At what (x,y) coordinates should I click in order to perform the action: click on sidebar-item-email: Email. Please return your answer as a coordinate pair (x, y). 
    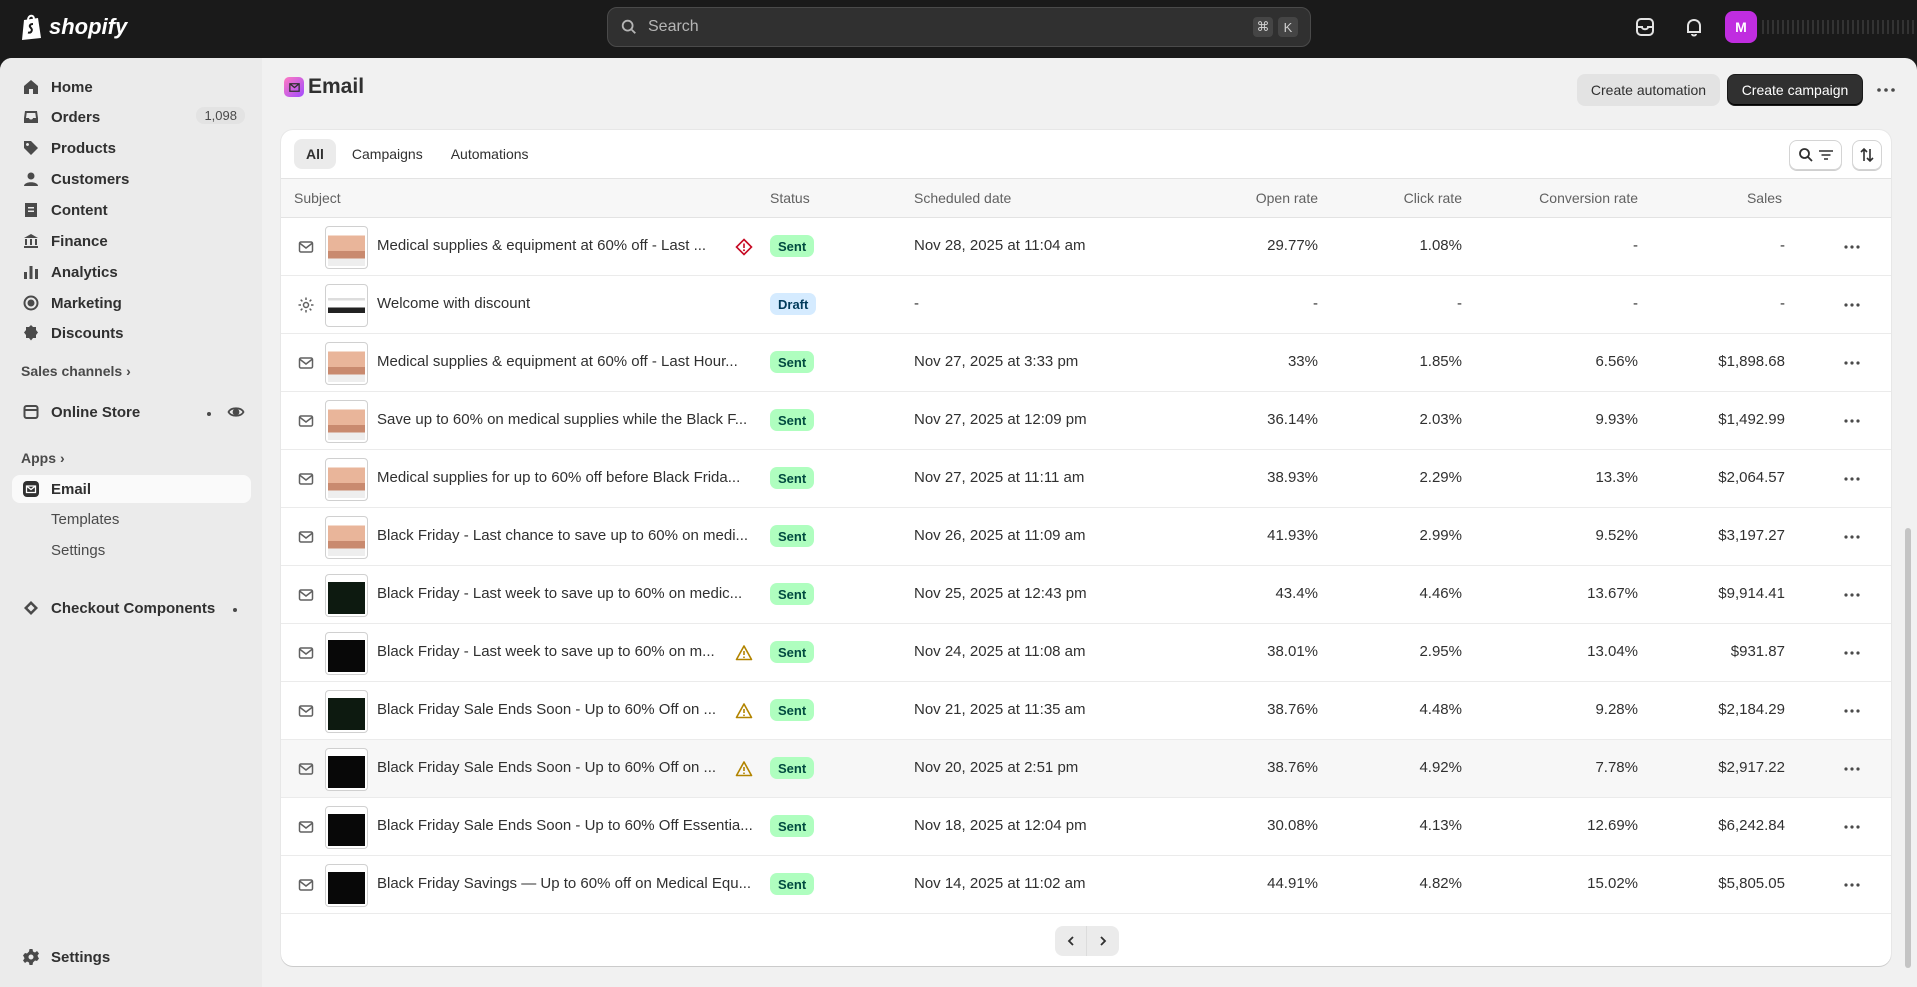
    Looking at the image, I should click on (131, 489).